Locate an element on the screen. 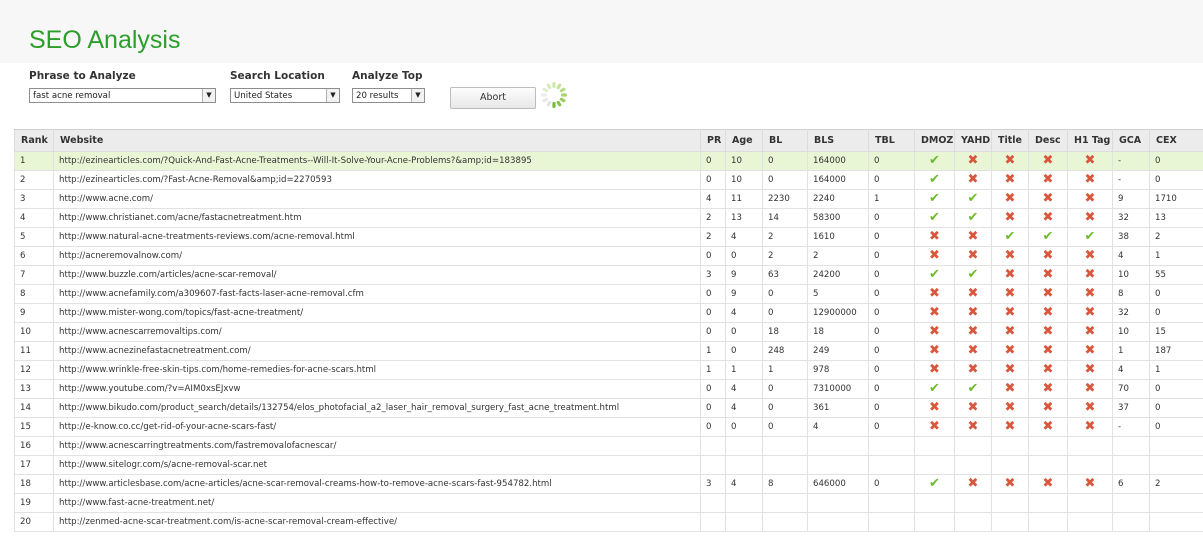 The width and height of the screenshot is (1203, 537). cell-rank: 2 is located at coordinates (34, 180).